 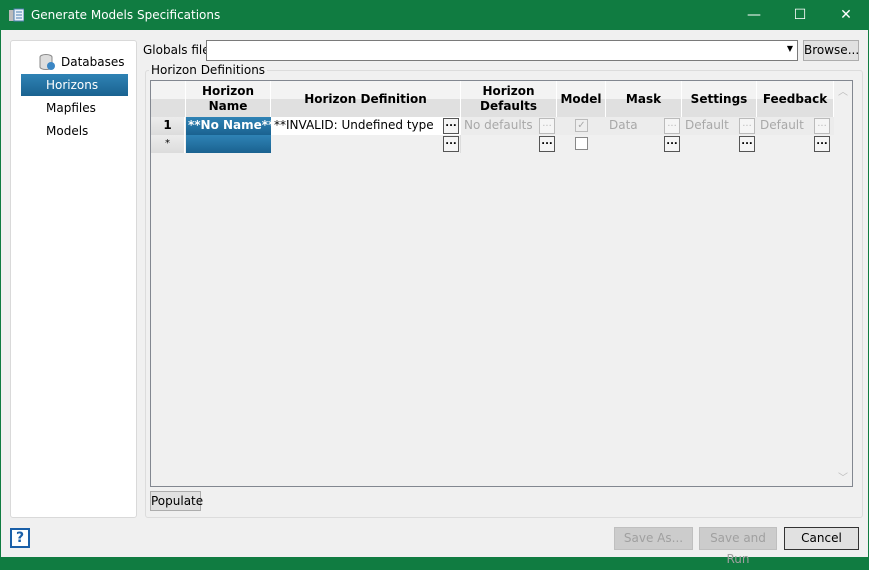 I want to click on maximize-button: ☐, so click(x=800, y=15).